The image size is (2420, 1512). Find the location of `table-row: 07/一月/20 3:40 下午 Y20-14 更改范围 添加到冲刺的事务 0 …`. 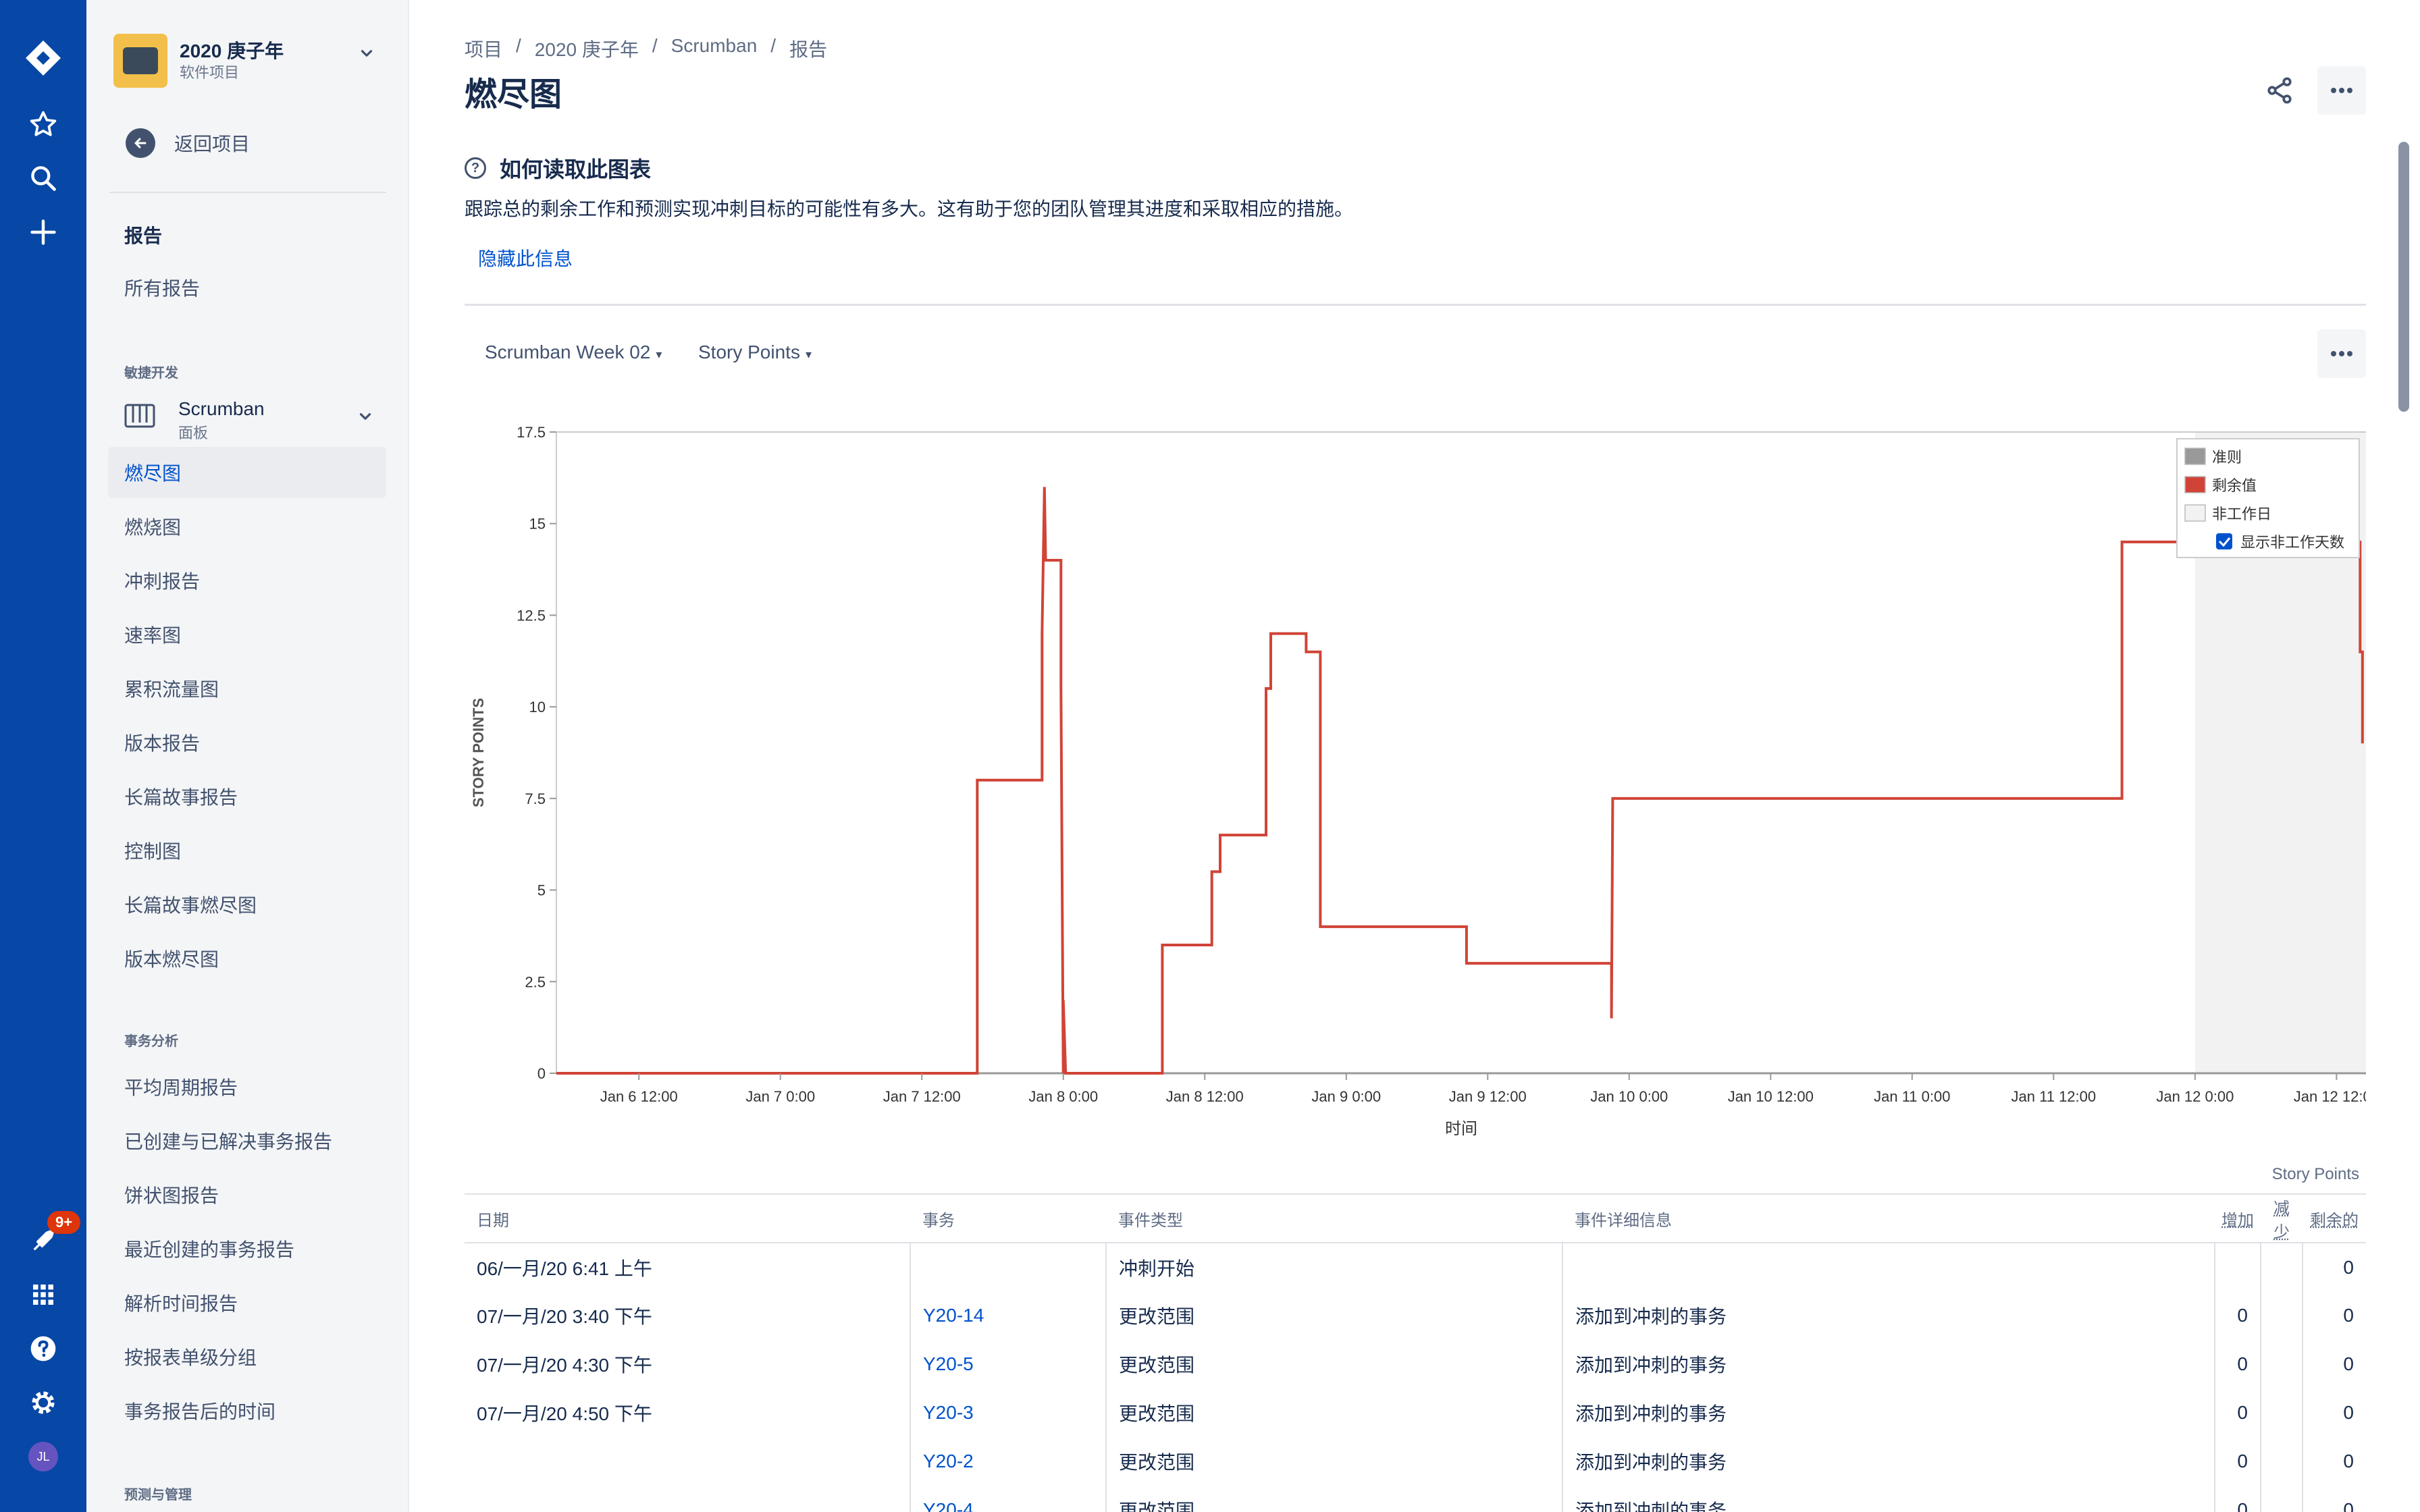

table-row: 07/一月/20 3:40 下午 Y20-14 更改范围 添加到冲刺的事务 0 … is located at coordinates (1415, 1315).